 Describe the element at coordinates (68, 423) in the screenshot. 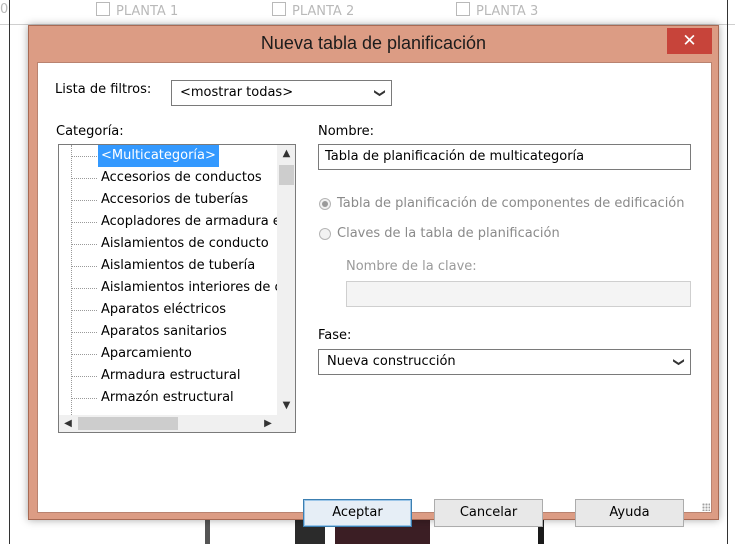

I see `scroll-left-icon: ◀` at that location.